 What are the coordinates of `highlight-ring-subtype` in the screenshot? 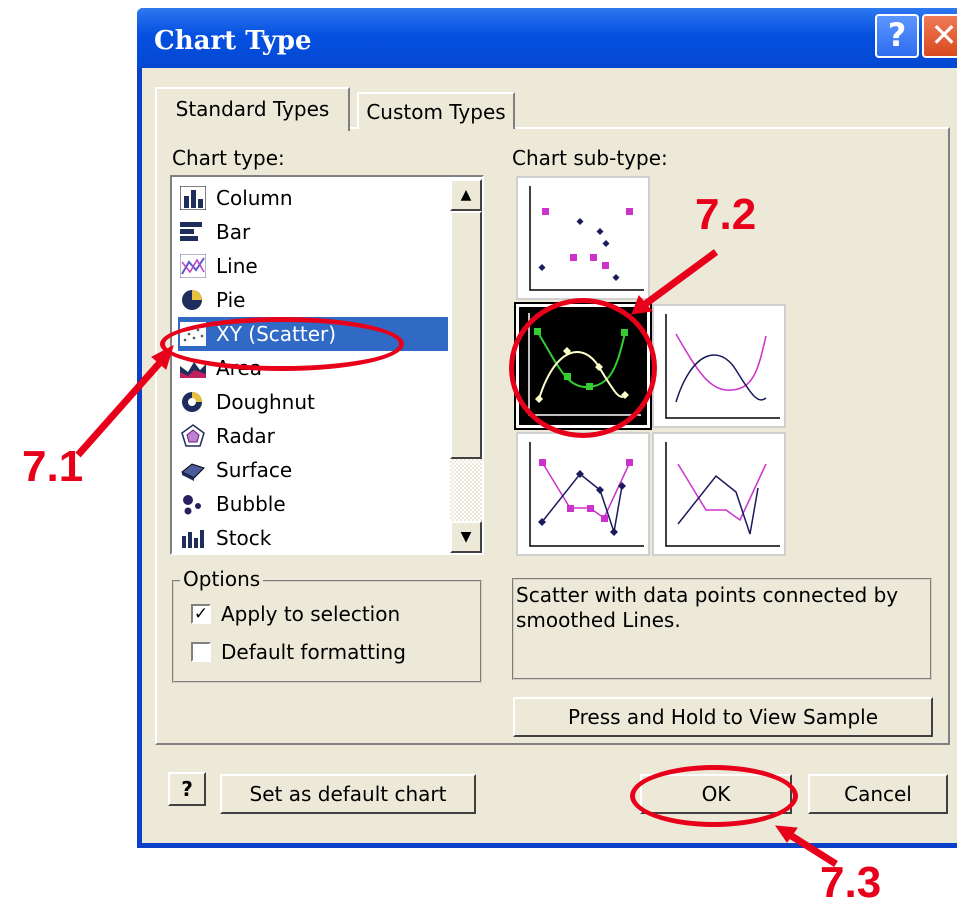 It's located at (583, 368).